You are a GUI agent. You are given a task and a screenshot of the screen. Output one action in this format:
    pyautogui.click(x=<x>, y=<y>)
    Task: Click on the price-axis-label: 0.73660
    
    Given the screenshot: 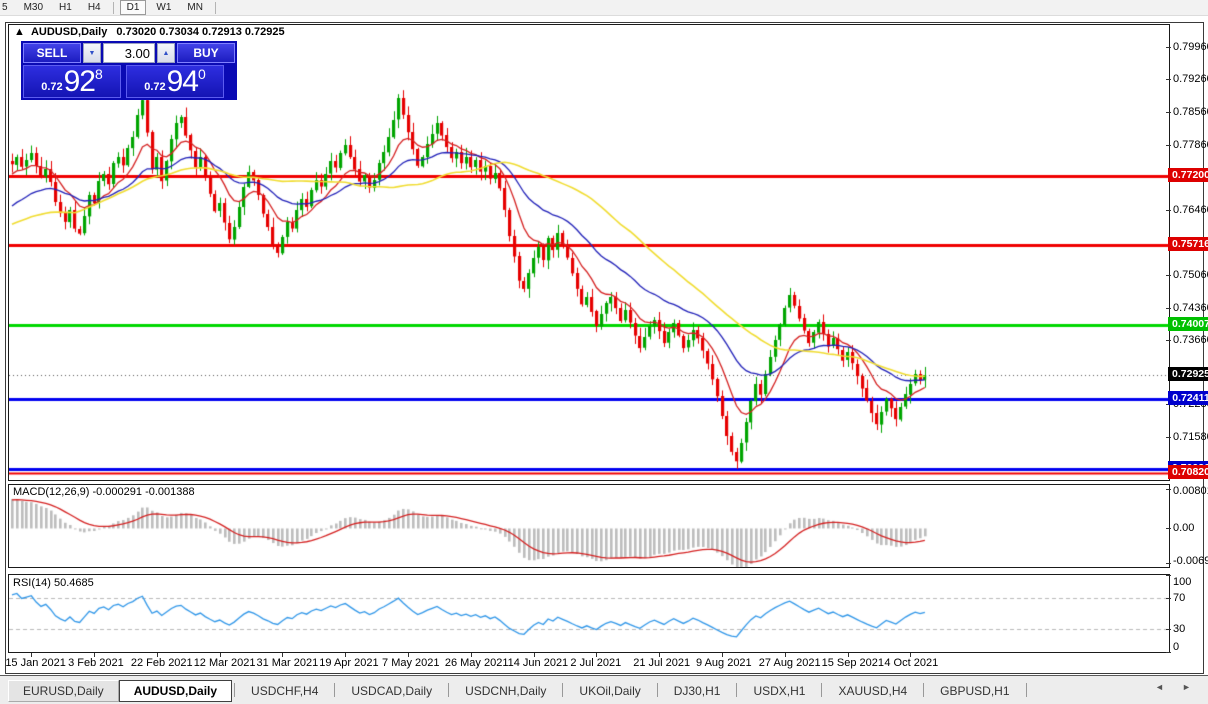 What is the action you would take?
    pyautogui.click(x=1190, y=340)
    